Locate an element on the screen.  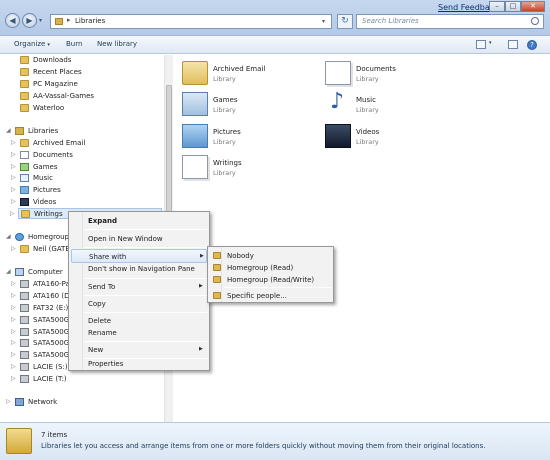
view-dropdown-icon: ▾ is located at coordinates (492, 44).